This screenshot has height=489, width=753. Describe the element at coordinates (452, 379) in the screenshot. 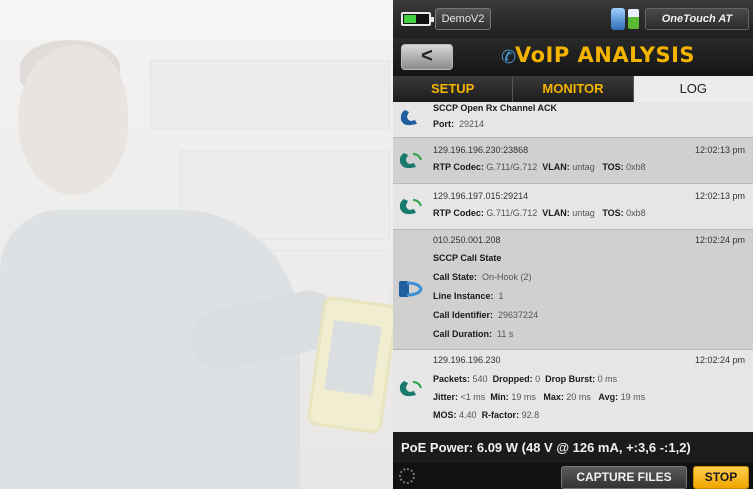

I see `packets-label: Packets:` at that location.